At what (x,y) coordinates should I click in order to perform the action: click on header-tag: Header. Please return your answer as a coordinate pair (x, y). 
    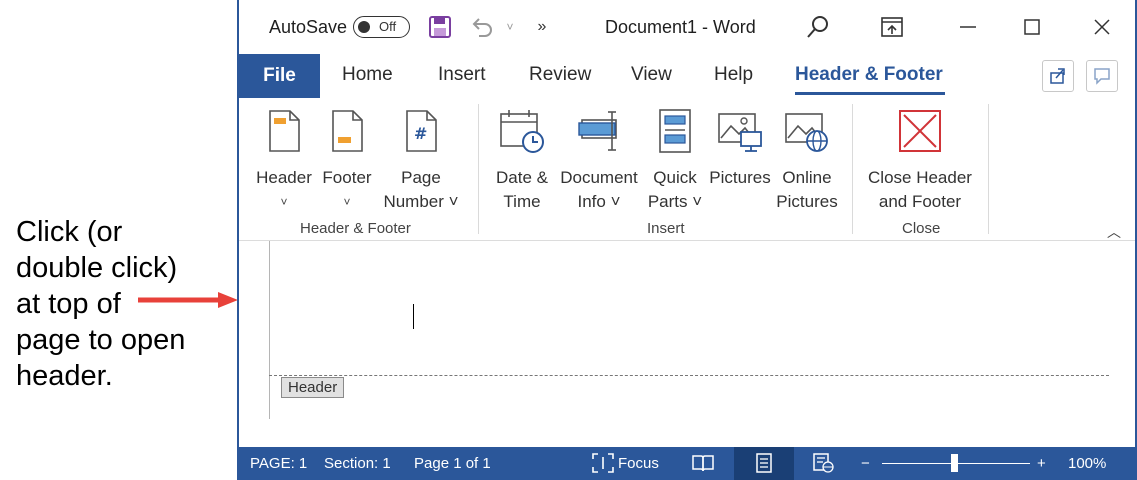
    Looking at the image, I should click on (313, 387).